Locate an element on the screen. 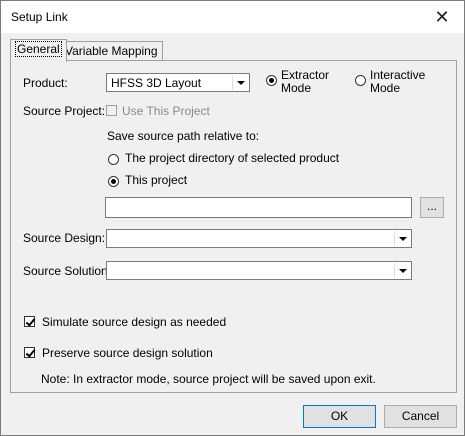  interactive-mode-label: Interactive Mode is located at coordinates (397, 82).